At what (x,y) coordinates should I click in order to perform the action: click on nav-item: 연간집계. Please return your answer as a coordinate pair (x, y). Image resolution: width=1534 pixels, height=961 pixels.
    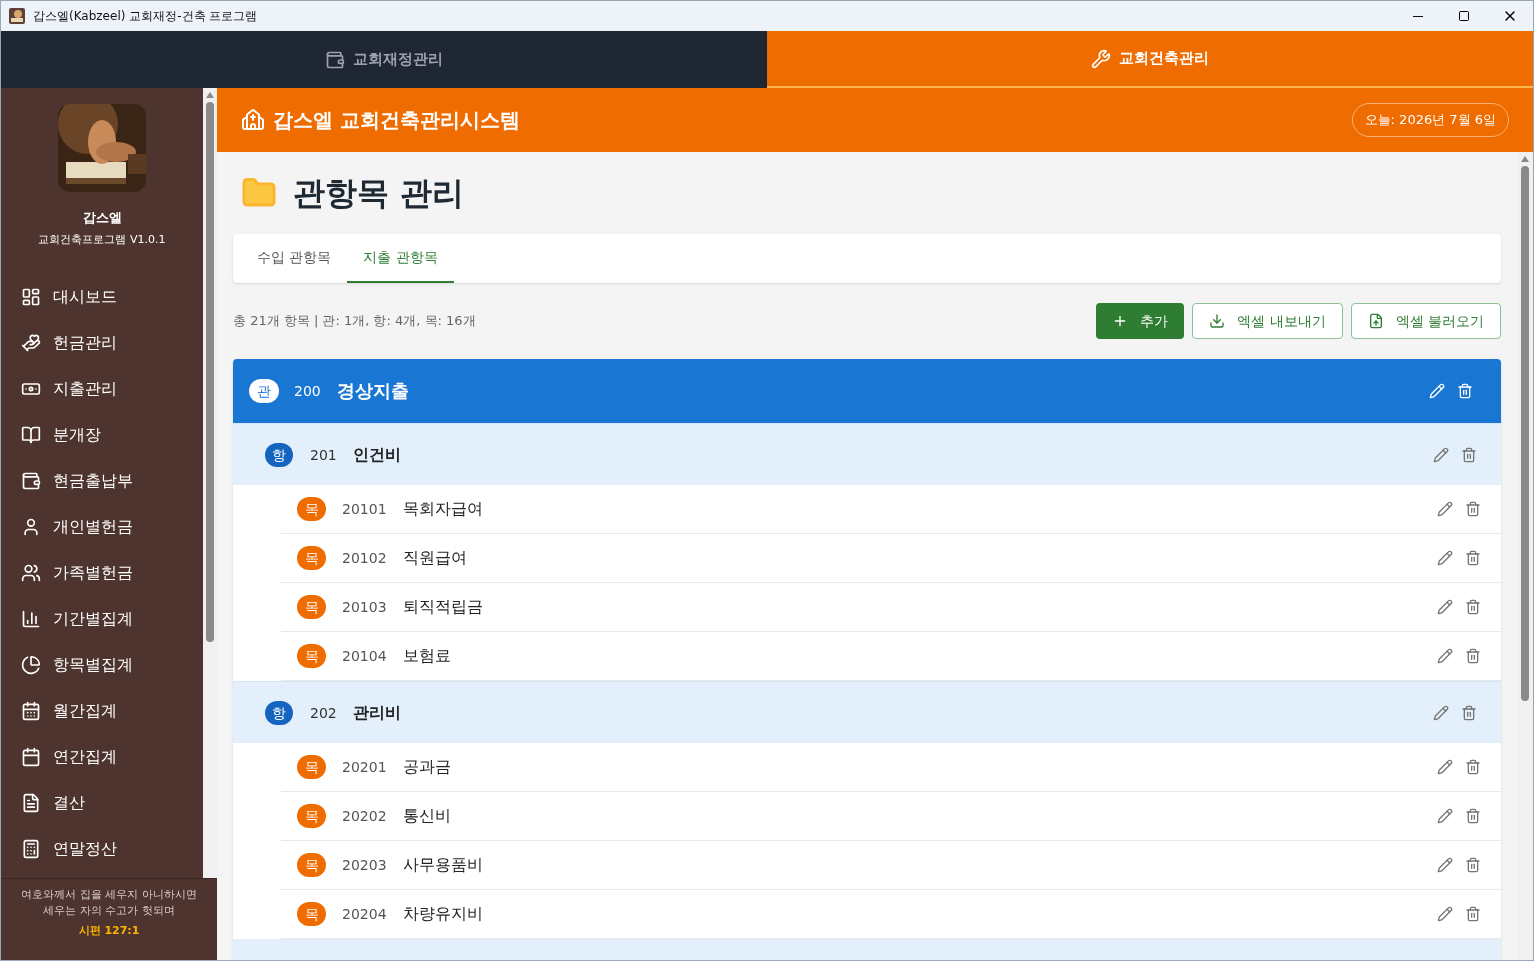
    Looking at the image, I should click on (102, 757).